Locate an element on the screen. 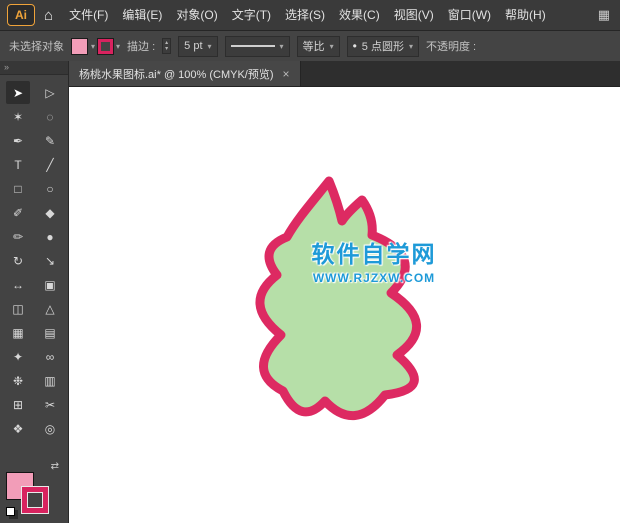  paintbrush-tool: ✐ is located at coordinates (18, 212).